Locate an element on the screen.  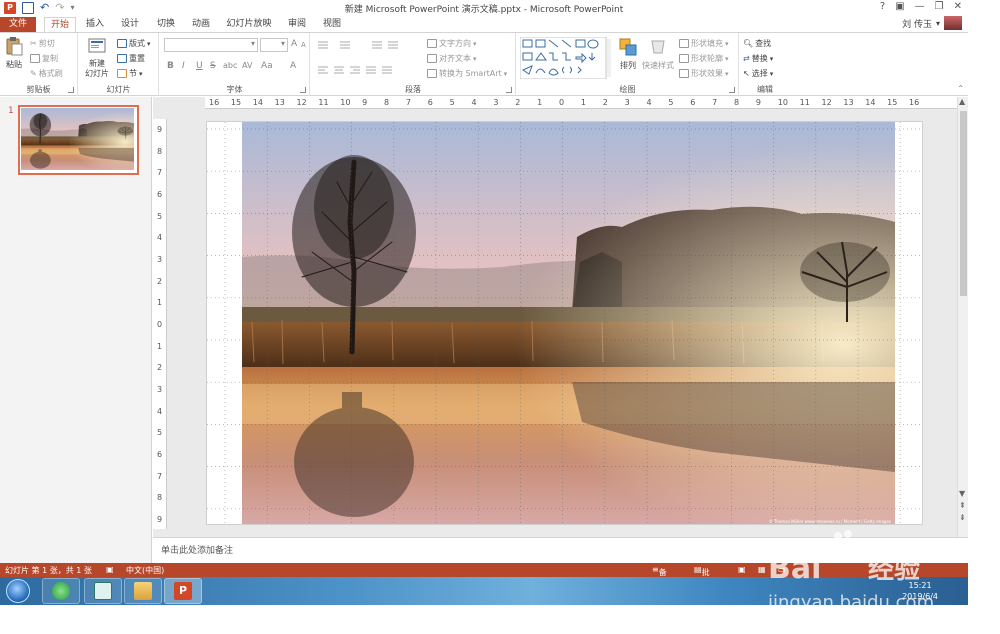
slide-thumbnail is located at coordinates (78, 140).